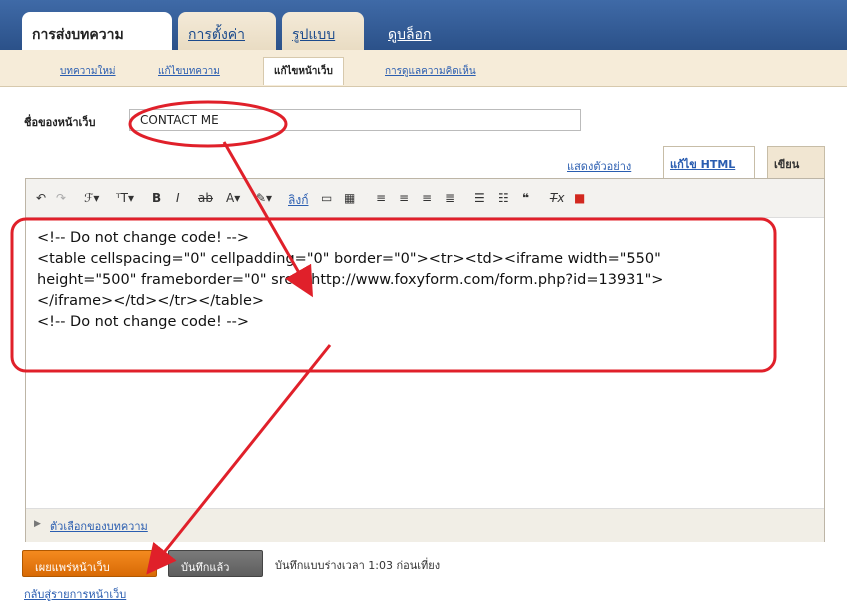 The width and height of the screenshot is (847, 607). I want to click on title-highlight-ellipse, so click(208, 124).